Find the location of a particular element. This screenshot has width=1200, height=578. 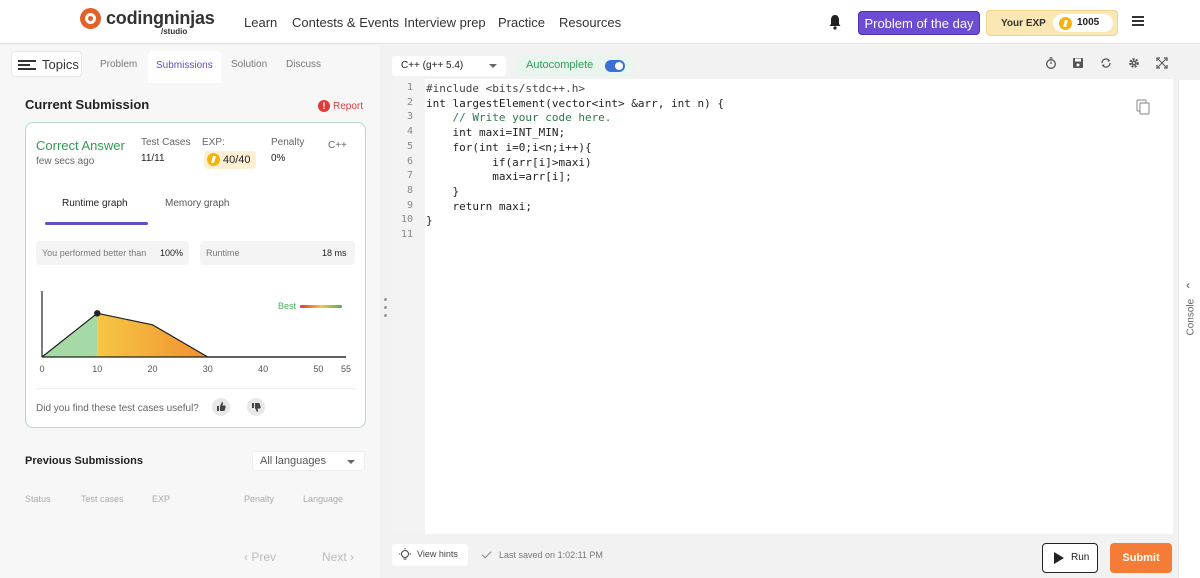

bell-icon is located at coordinates (835, 22).